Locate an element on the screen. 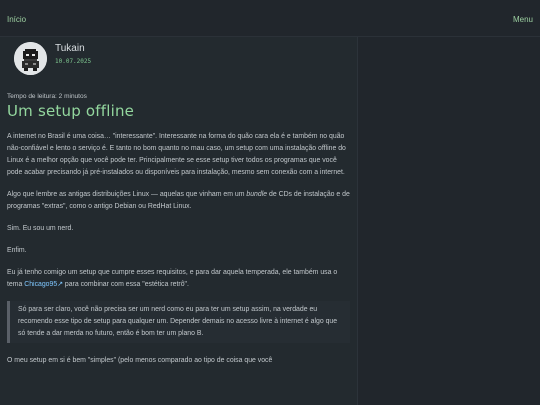  home-link: Início is located at coordinates (16, 19).